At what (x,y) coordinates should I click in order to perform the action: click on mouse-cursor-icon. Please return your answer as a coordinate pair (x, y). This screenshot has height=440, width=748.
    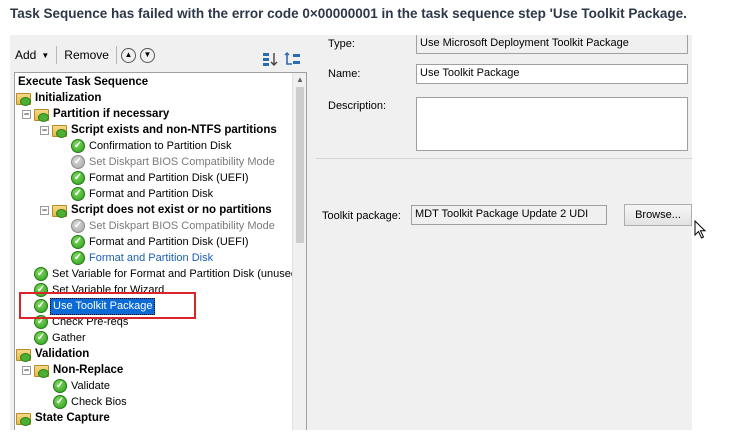
    Looking at the image, I should click on (700, 229).